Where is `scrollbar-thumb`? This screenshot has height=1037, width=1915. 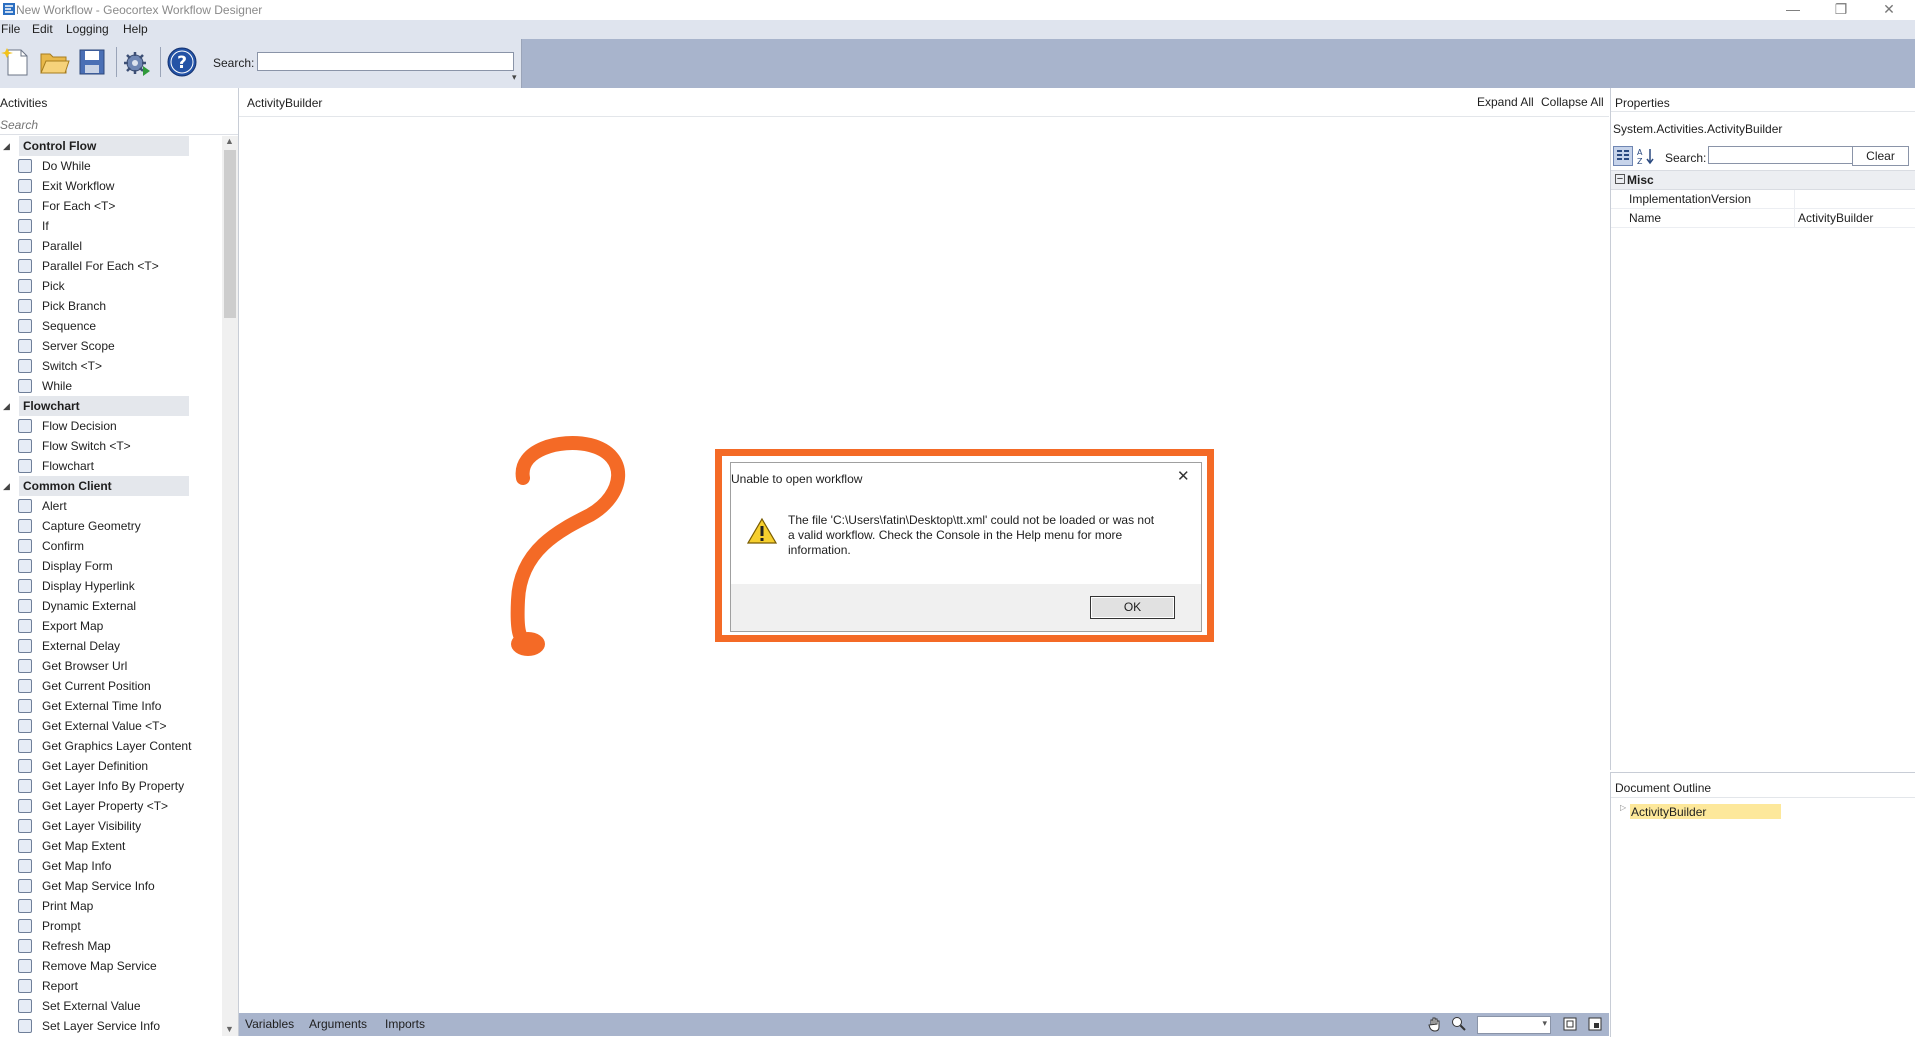 scrollbar-thumb is located at coordinates (230, 234).